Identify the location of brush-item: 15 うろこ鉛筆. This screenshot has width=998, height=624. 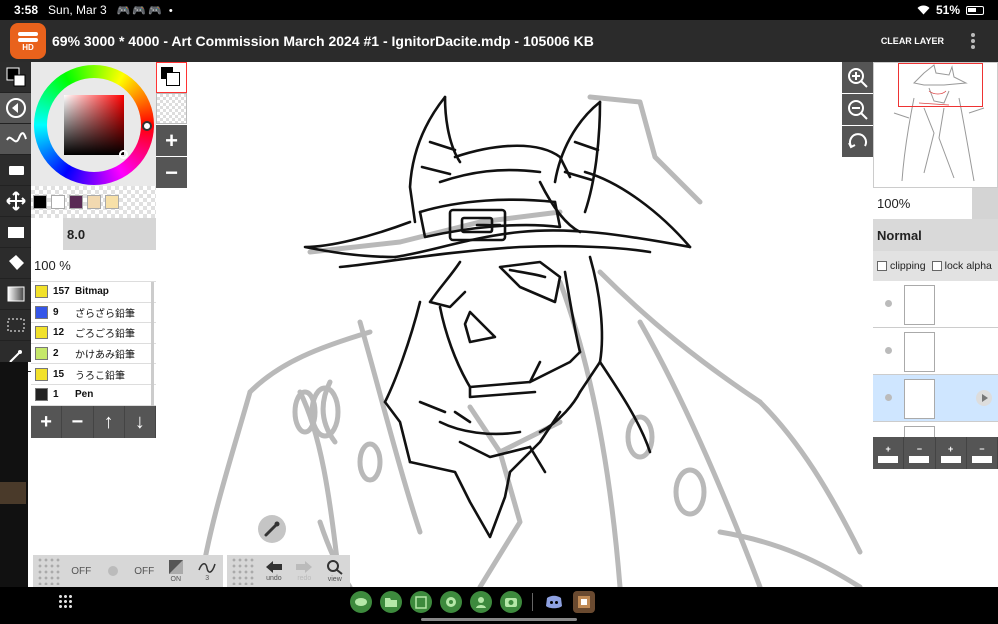
(93, 374).